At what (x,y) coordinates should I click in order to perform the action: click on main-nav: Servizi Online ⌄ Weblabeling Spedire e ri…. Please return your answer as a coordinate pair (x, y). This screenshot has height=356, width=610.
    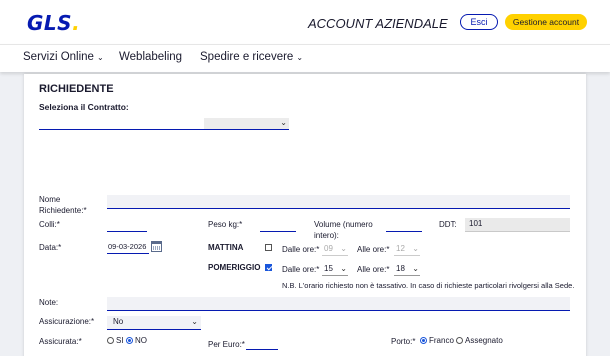
    Looking at the image, I should click on (305, 58).